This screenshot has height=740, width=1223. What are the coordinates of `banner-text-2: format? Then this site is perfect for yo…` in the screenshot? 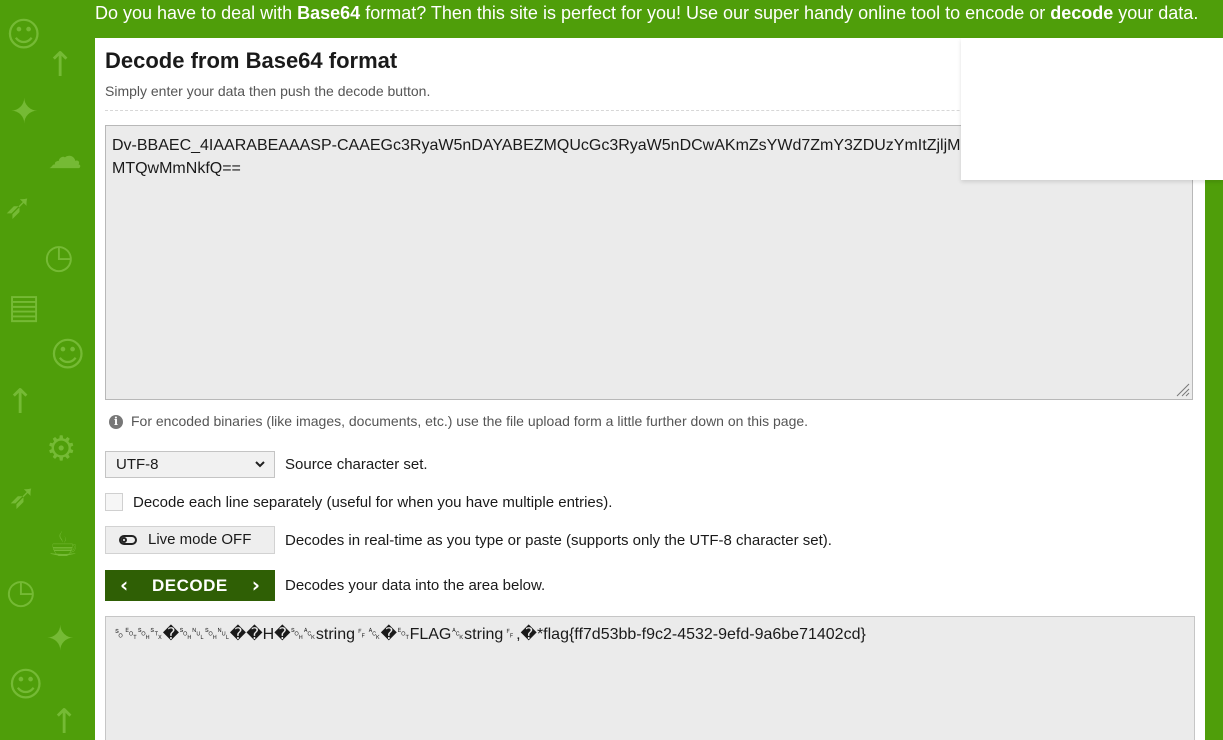 It's located at (705, 13).